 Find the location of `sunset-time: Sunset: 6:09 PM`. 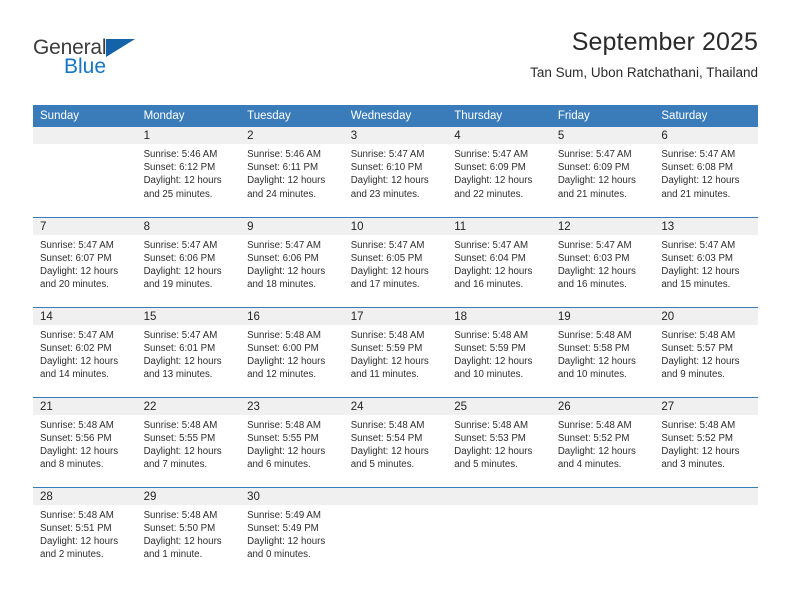

sunset-time: Sunset: 6:09 PM is located at coordinates (490, 168).